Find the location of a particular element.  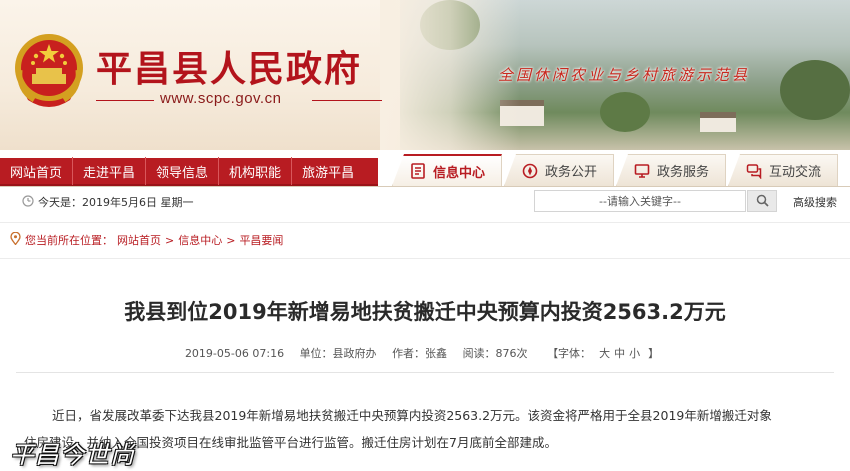

site-title: 平昌县人民政府 is located at coordinates (229, 69).